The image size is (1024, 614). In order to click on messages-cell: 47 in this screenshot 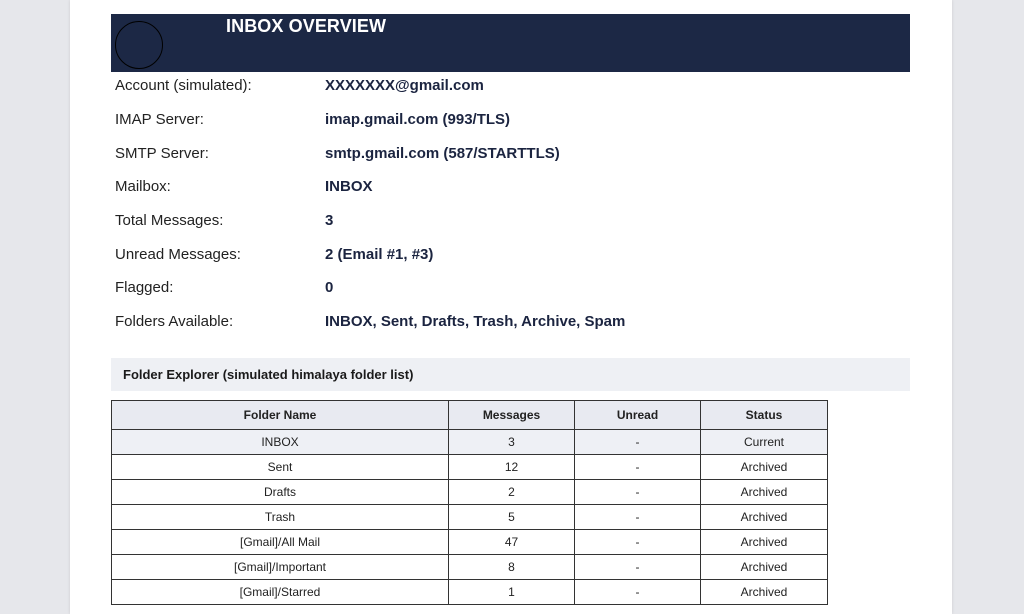, I will do `click(511, 542)`.